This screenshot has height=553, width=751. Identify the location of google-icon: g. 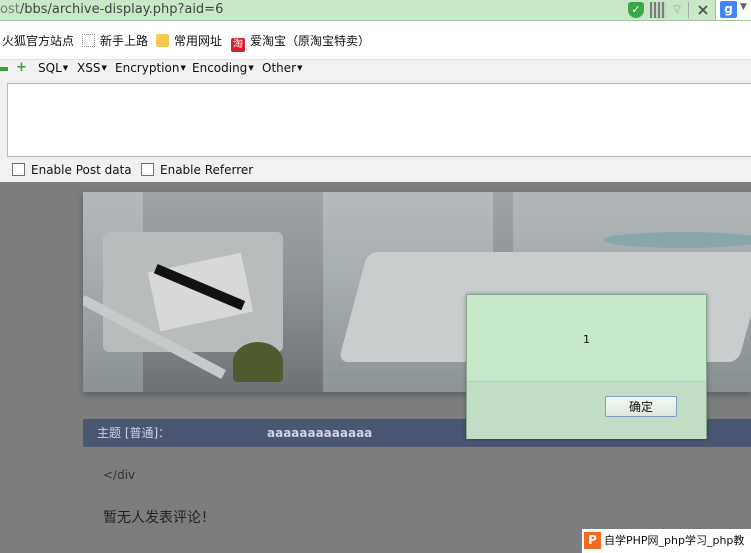
(728, 9).